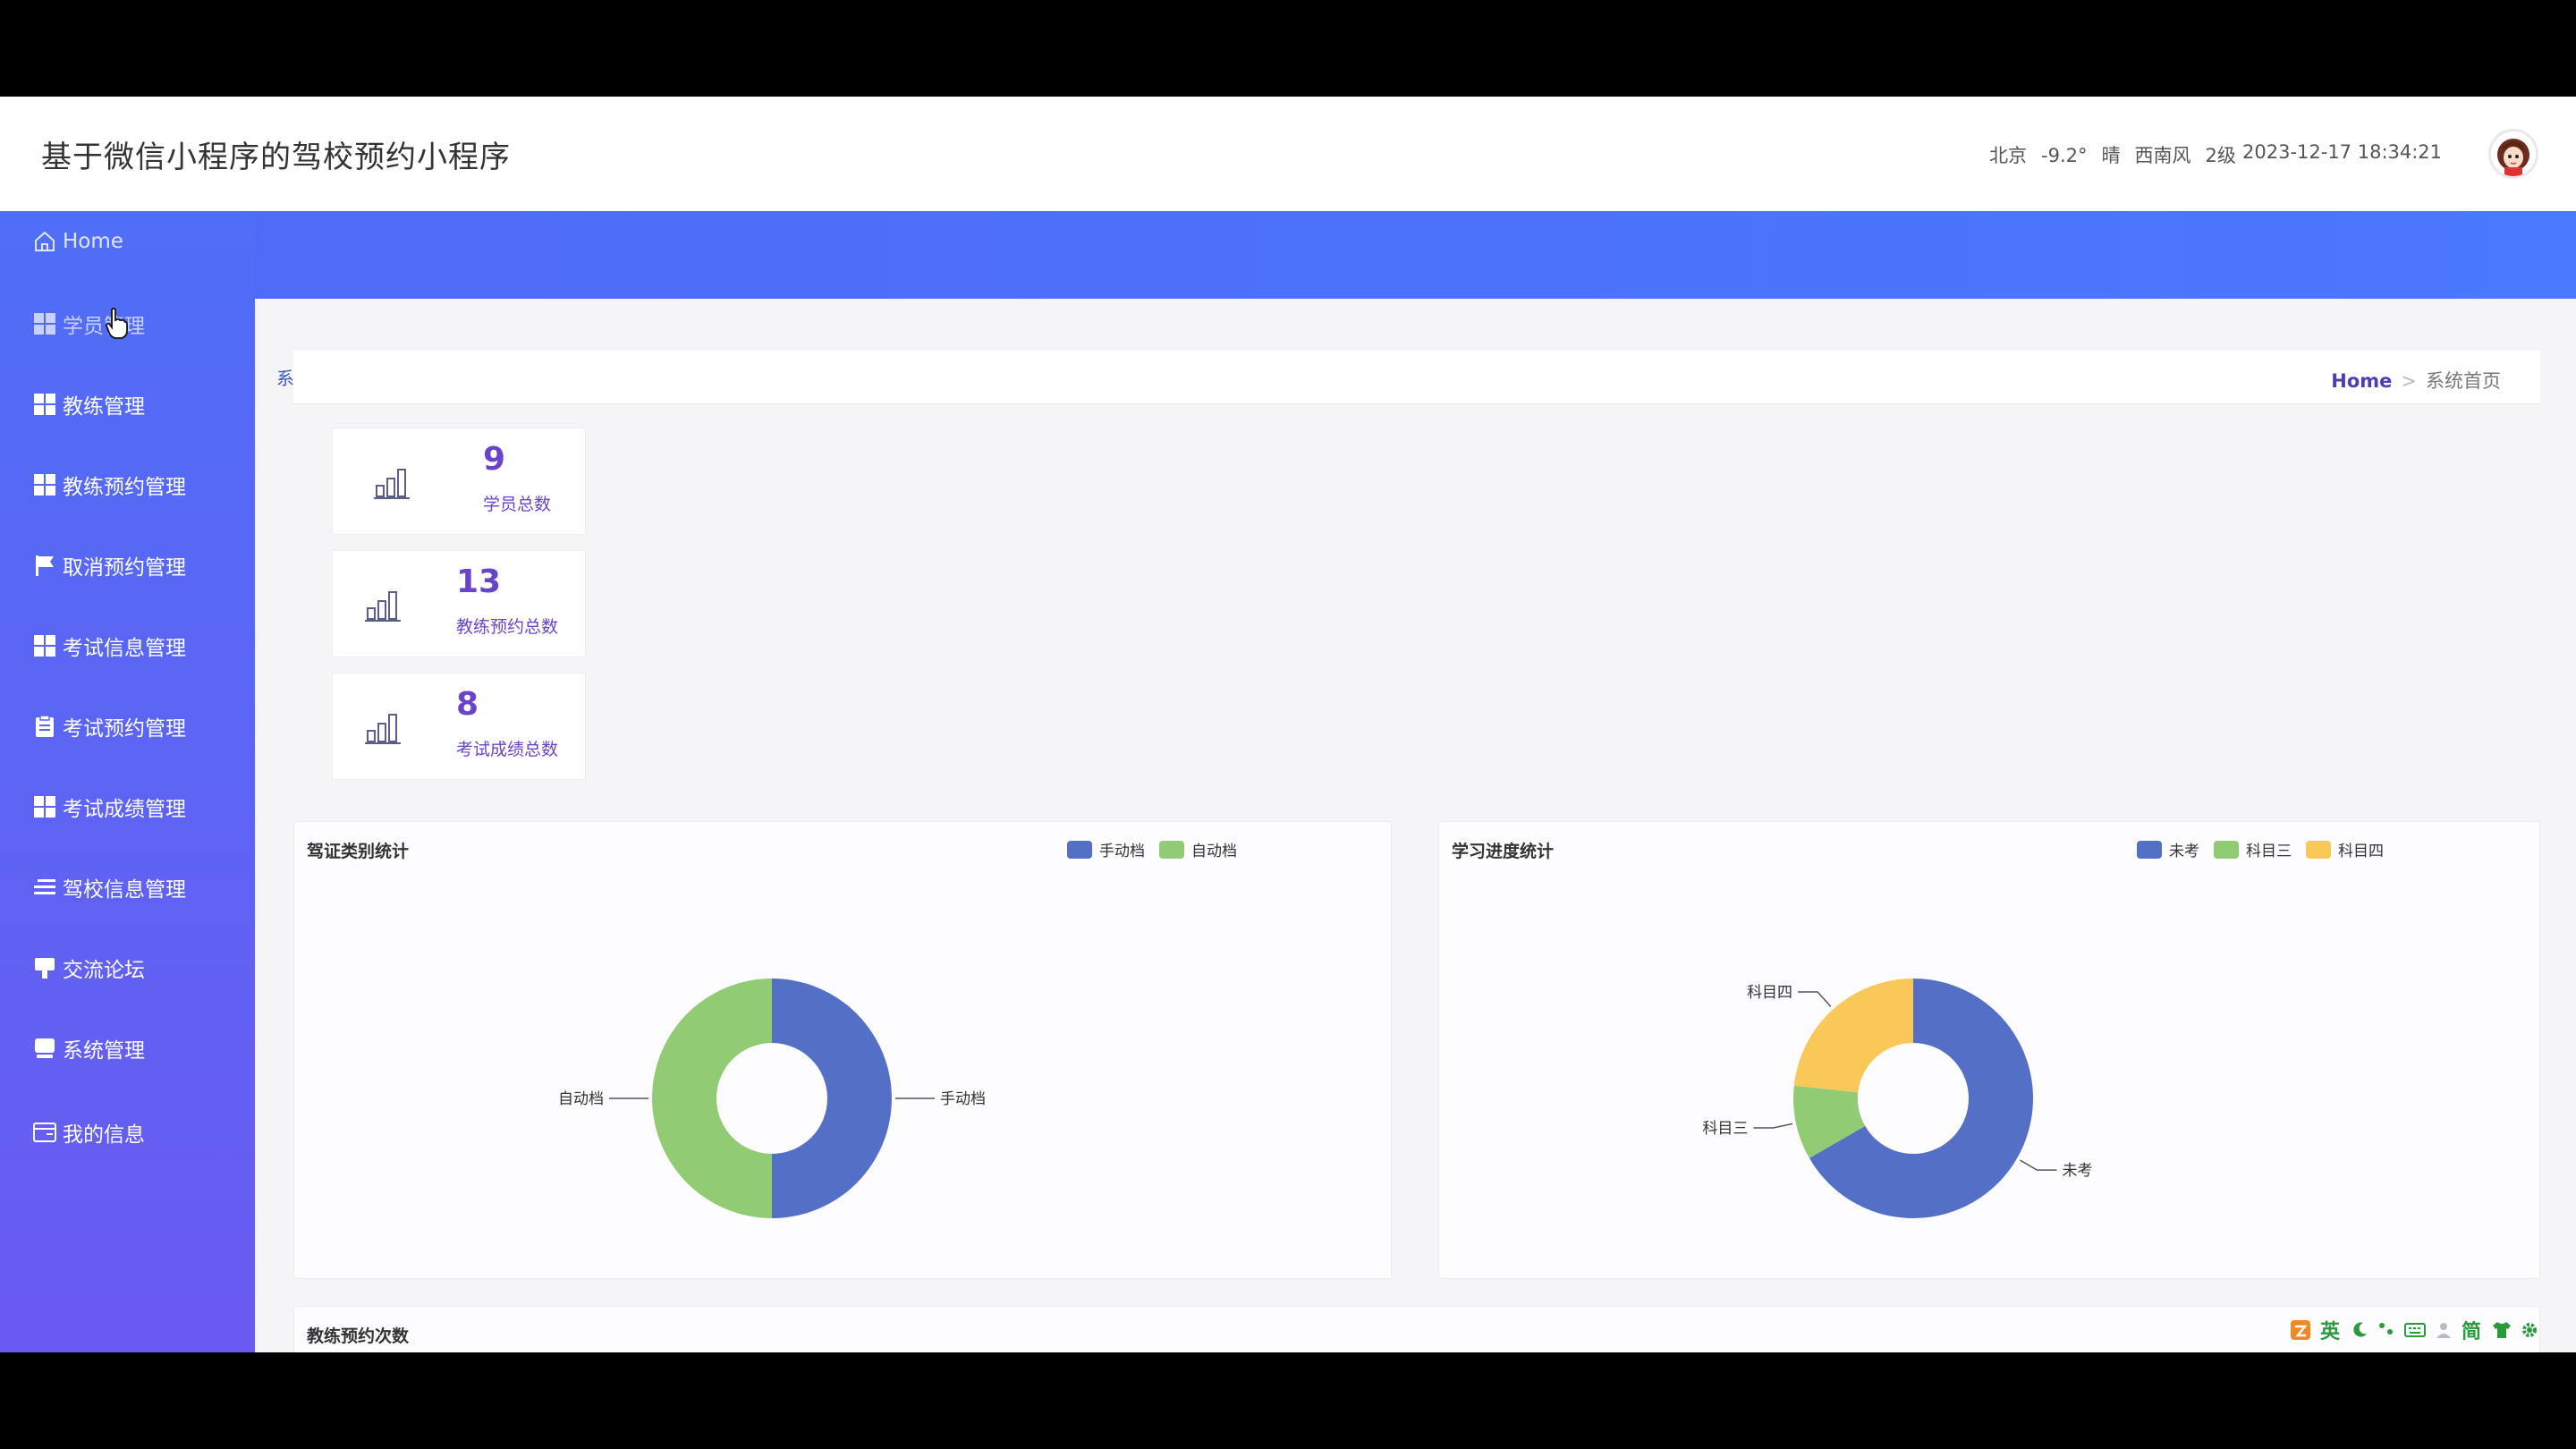  What do you see at coordinates (2444, 1330) in the screenshot?
I see `user-icon` at bounding box center [2444, 1330].